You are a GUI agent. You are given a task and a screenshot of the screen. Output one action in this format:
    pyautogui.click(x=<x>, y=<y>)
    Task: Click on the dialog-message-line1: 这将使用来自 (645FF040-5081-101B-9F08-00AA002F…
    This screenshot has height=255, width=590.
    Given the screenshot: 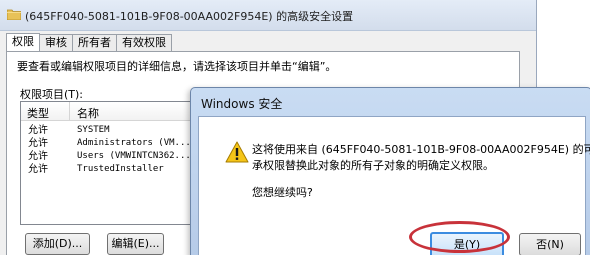 What is the action you would take?
    pyautogui.click(x=421, y=149)
    